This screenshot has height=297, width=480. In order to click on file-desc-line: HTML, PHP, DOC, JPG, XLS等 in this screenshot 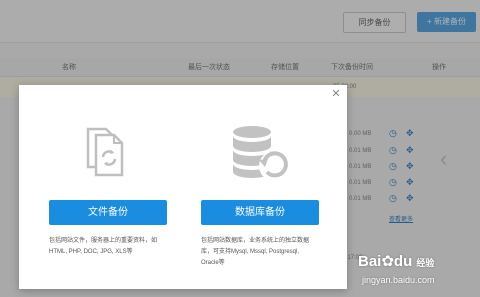, I will do `click(91, 252)`.